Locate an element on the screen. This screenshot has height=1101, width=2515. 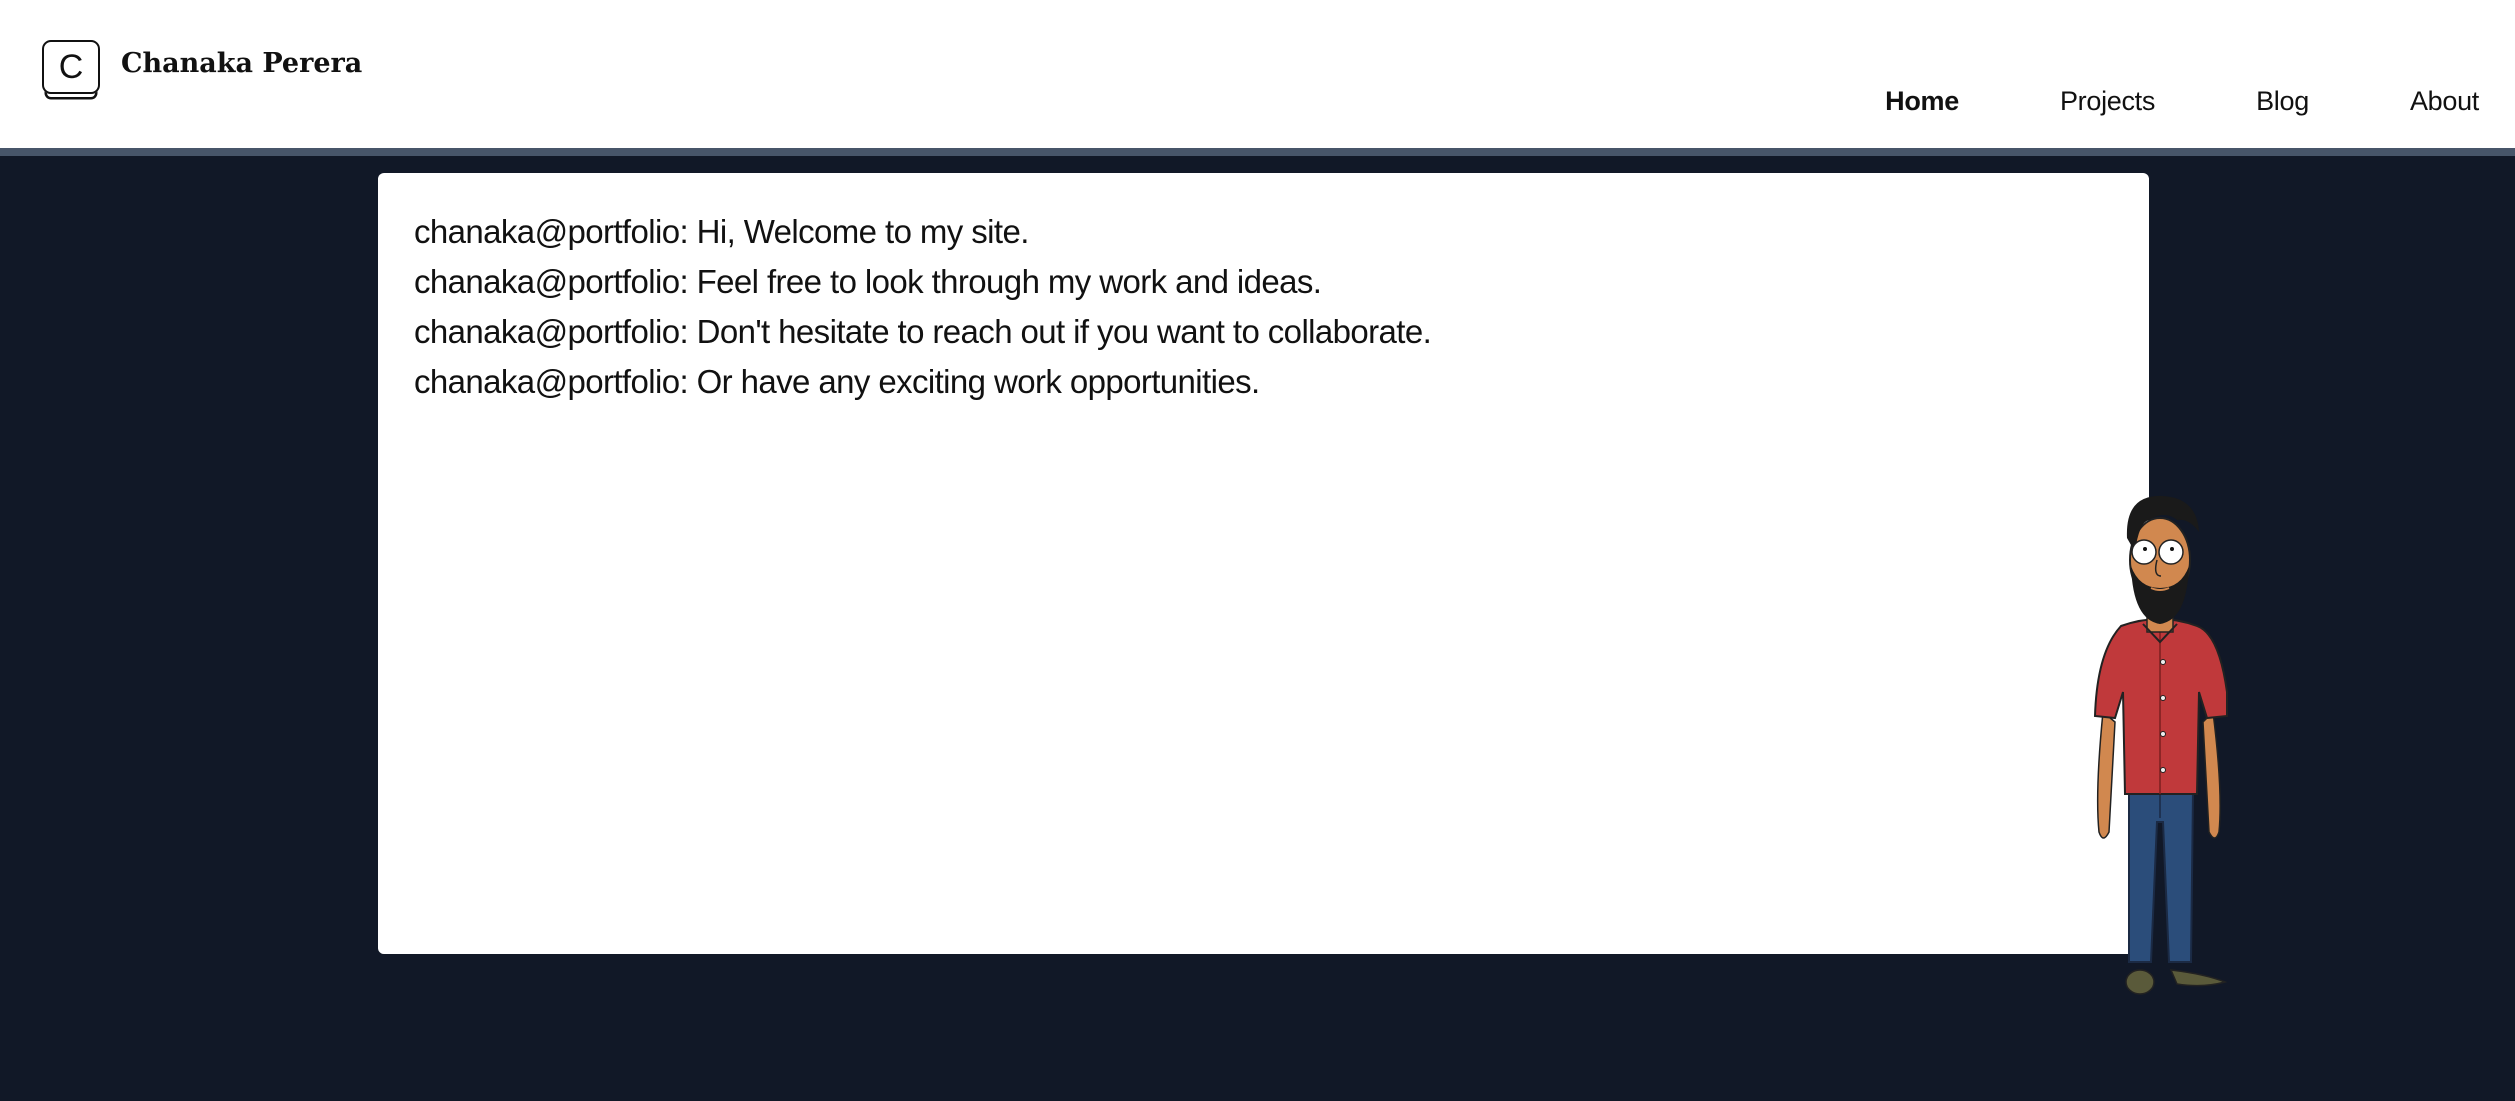
logo-letter: C is located at coordinates (71, 67).